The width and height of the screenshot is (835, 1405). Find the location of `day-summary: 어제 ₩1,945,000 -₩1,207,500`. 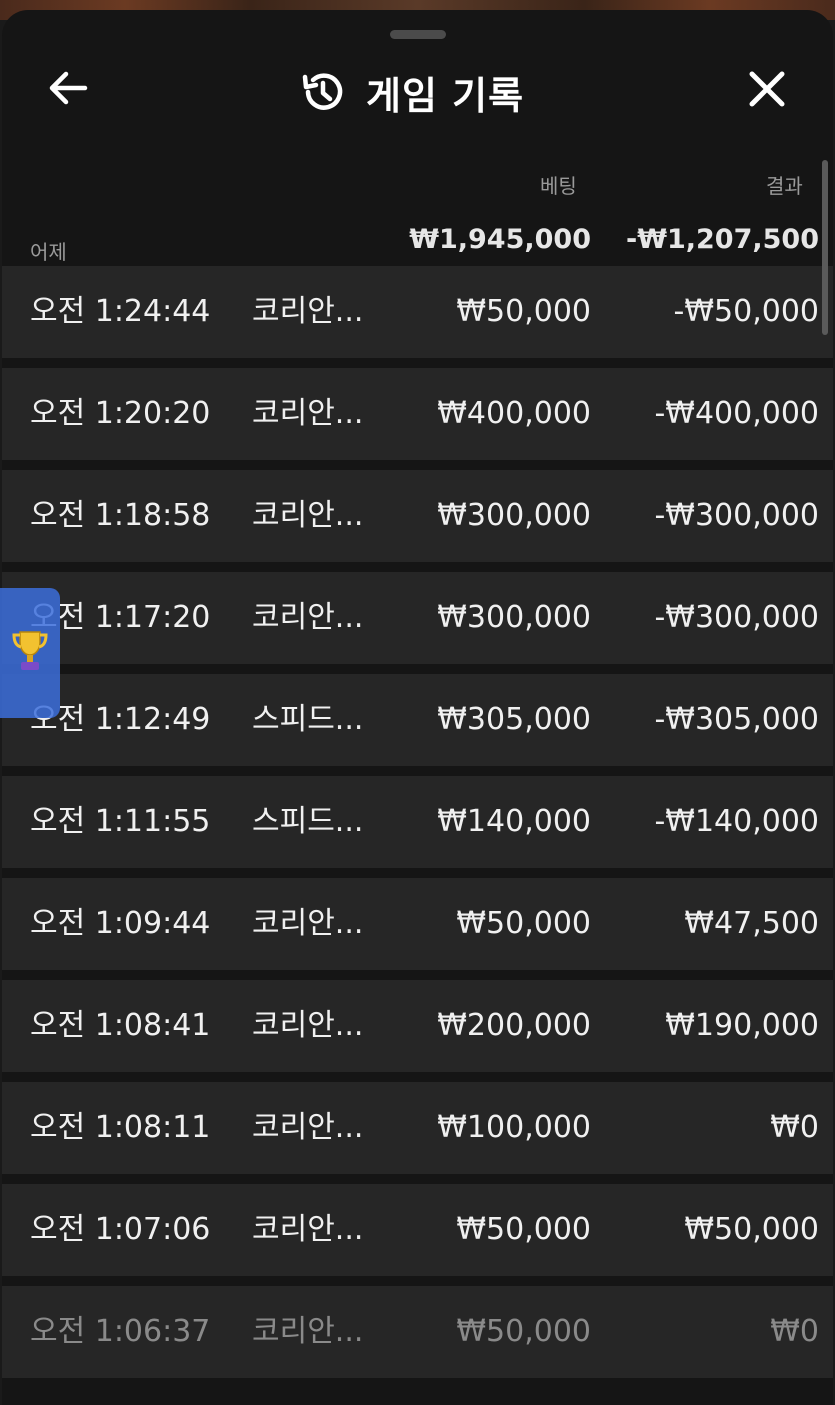

day-summary: 어제 ₩1,945,000 -₩1,207,500 is located at coordinates (417, 245).